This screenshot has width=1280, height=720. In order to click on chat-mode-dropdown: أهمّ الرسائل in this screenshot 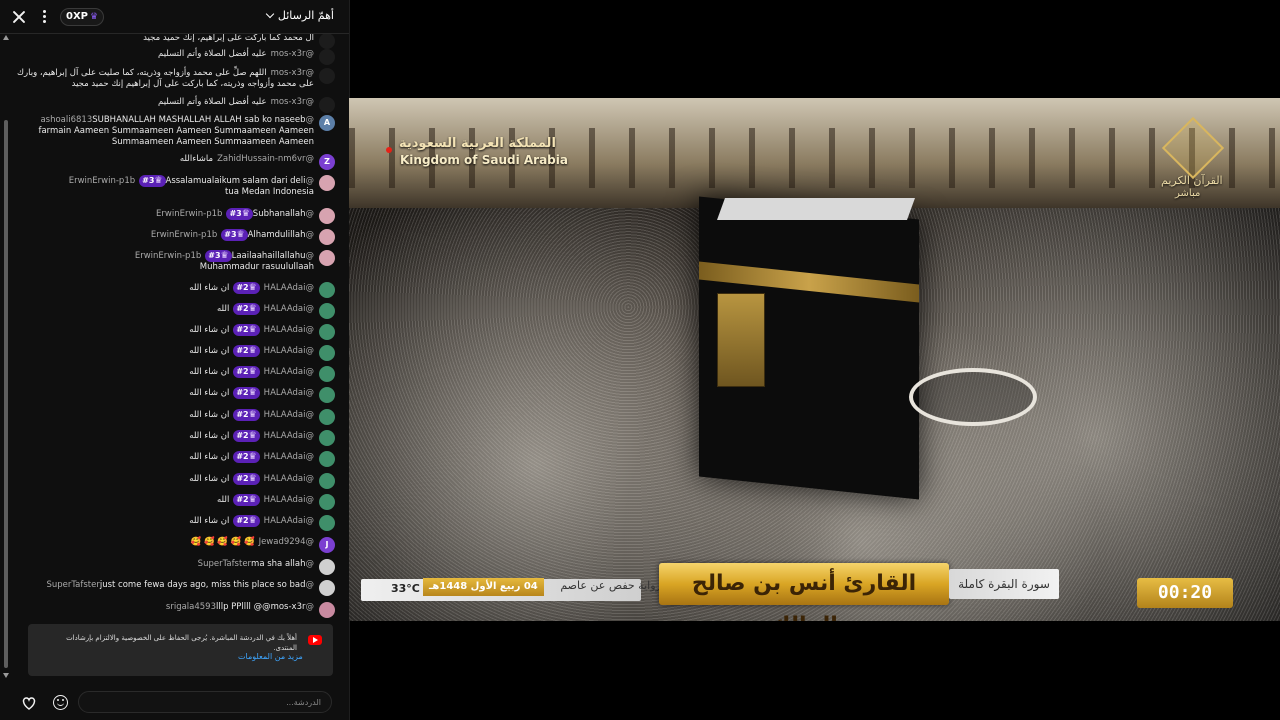, I will do `click(299, 15)`.